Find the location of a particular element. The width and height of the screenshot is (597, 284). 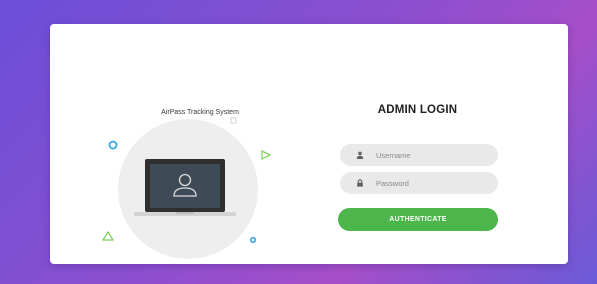

triangle-right-decor-icon is located at coordinates (266, 155).